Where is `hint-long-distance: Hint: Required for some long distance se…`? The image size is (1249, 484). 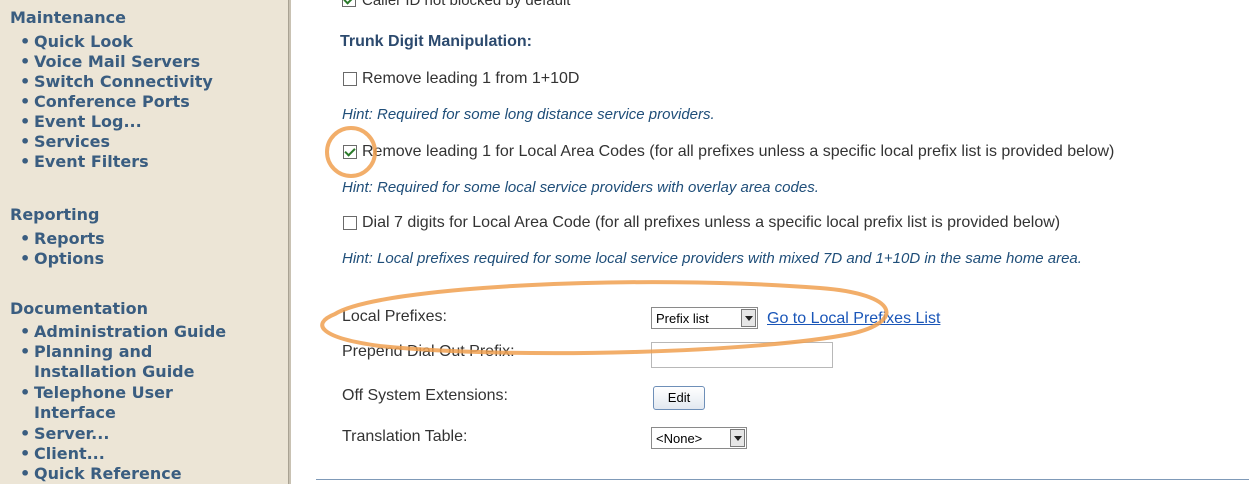
hint-long-distance: Hint: Required for some long distance se… is located at coordinates (528, 114).